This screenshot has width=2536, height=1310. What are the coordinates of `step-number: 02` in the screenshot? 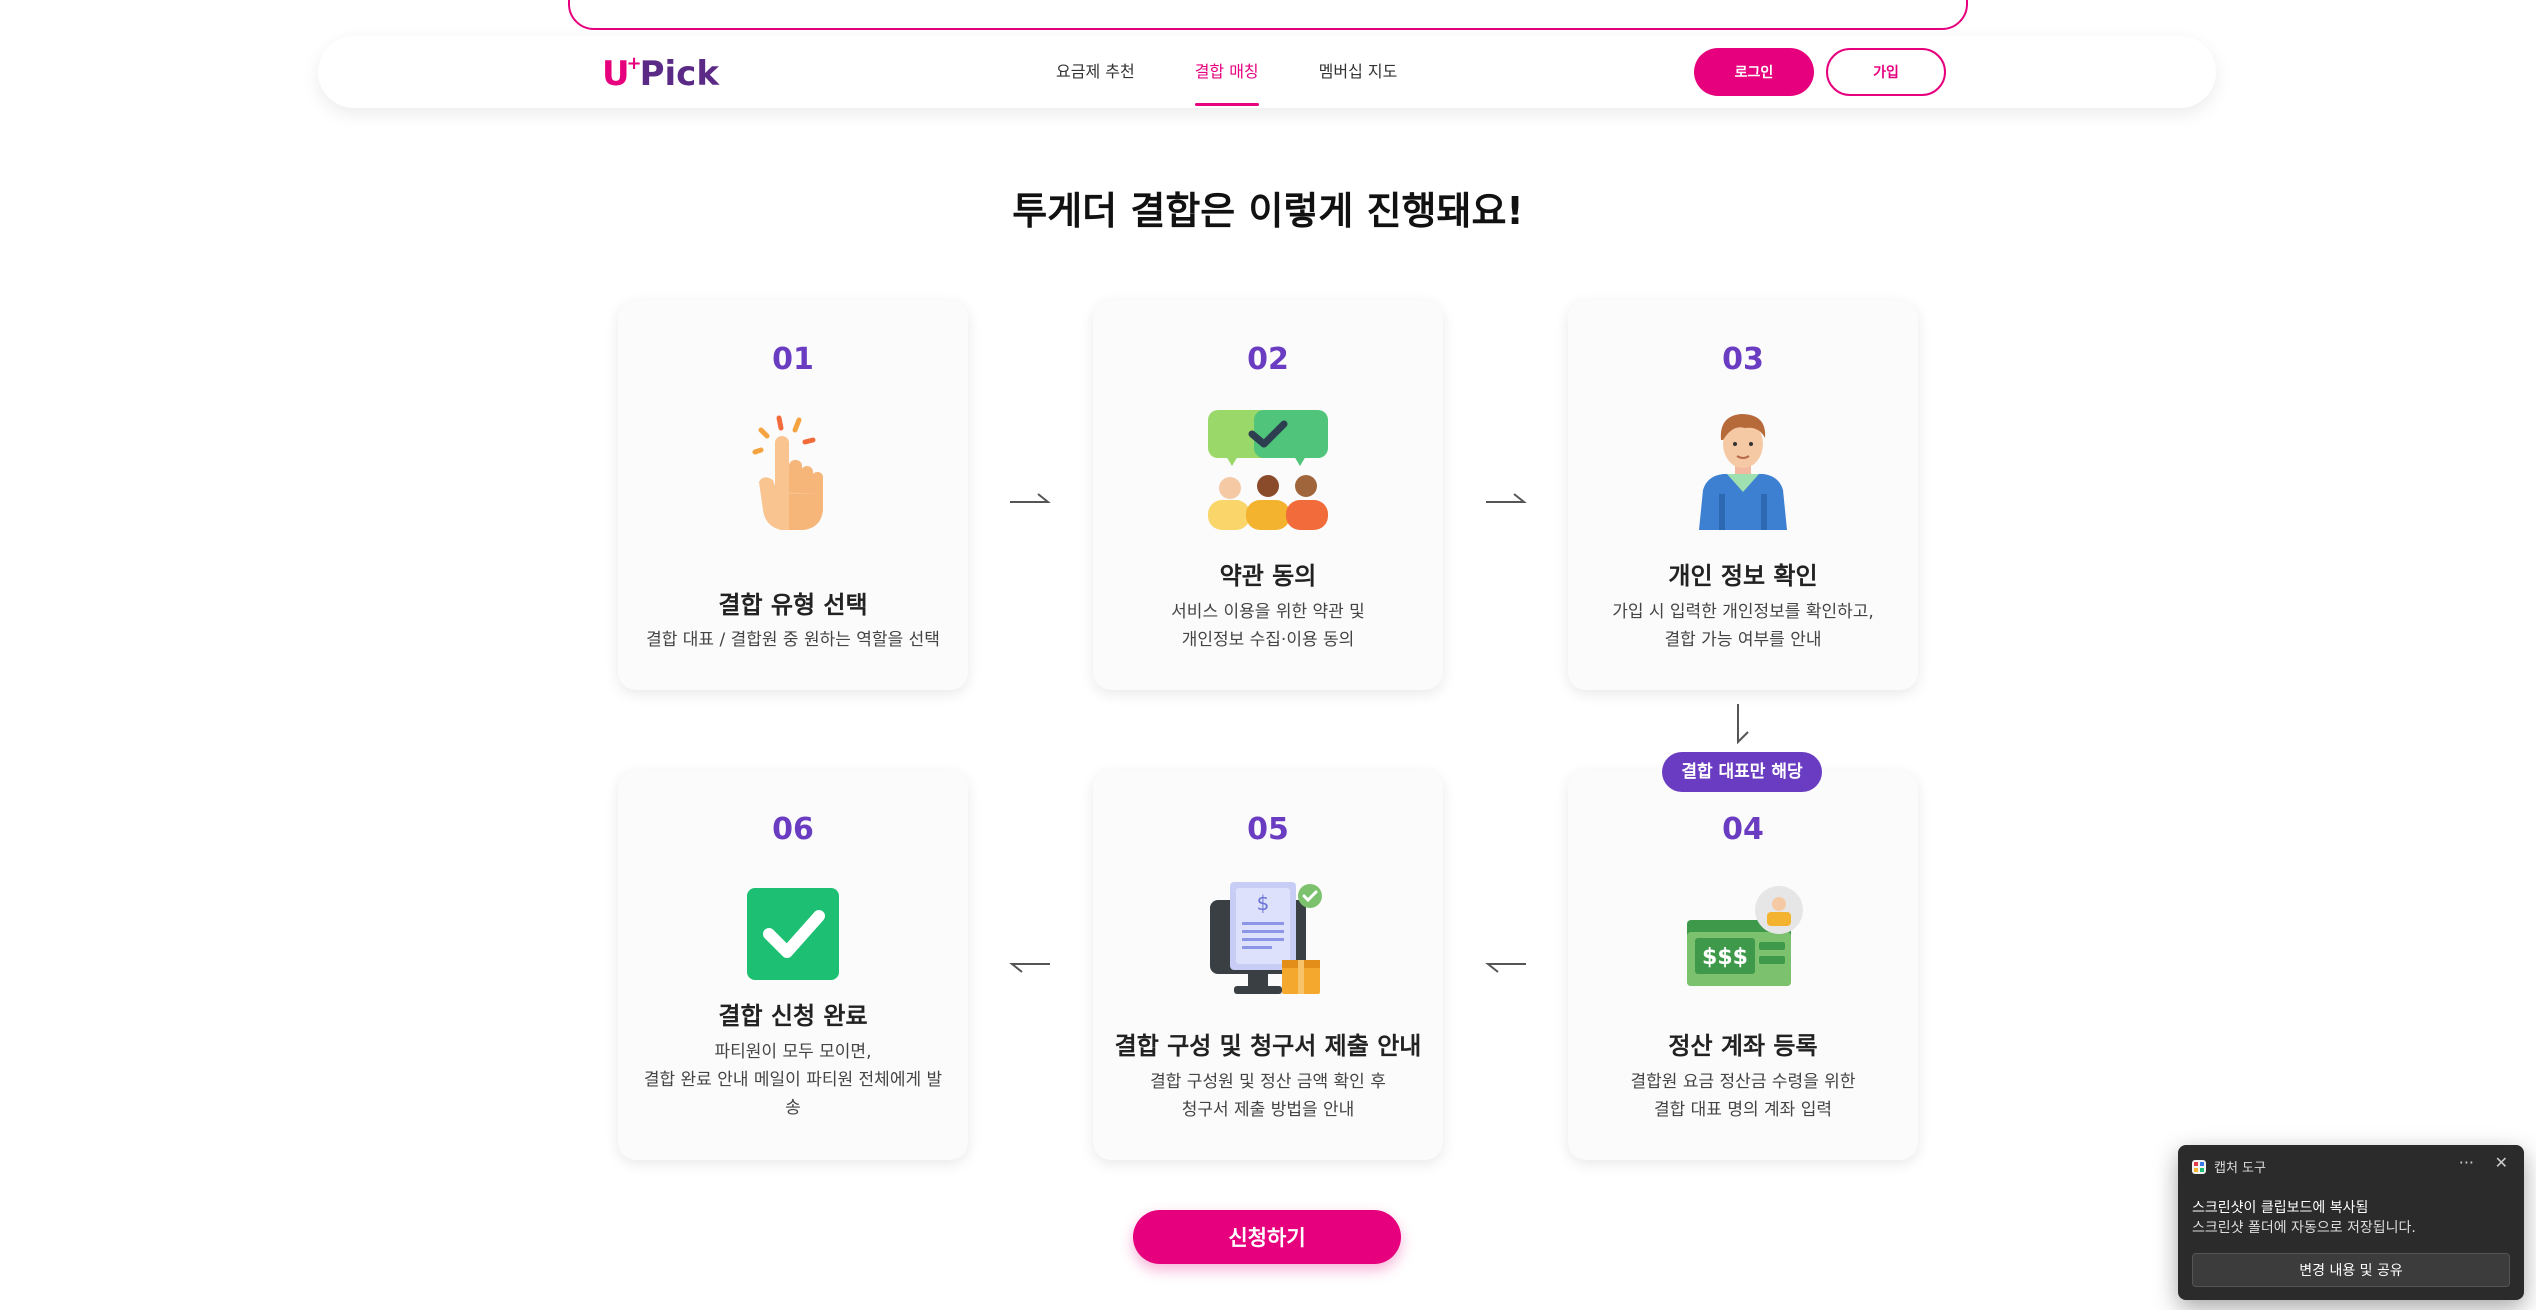 It's located at (1268, 359).